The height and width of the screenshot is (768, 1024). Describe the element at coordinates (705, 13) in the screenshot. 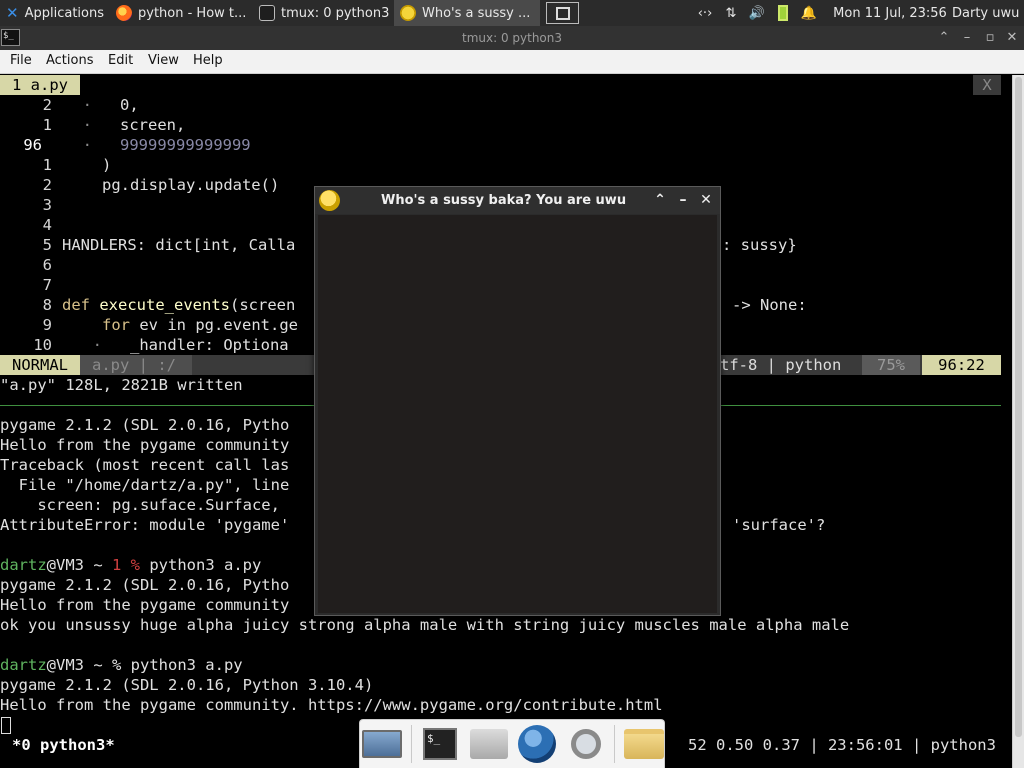

I see `network-icon: ‹·›` at that location.